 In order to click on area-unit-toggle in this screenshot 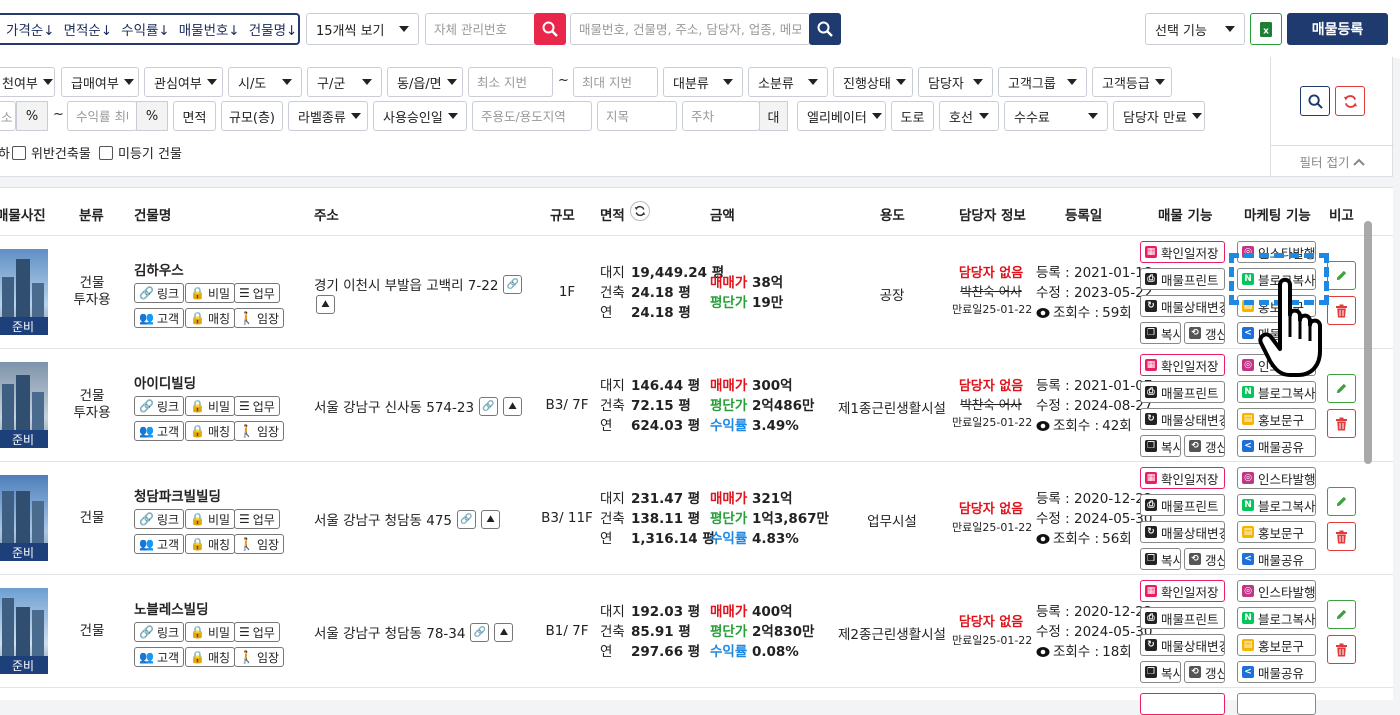, I will do `click(640, 211)`.